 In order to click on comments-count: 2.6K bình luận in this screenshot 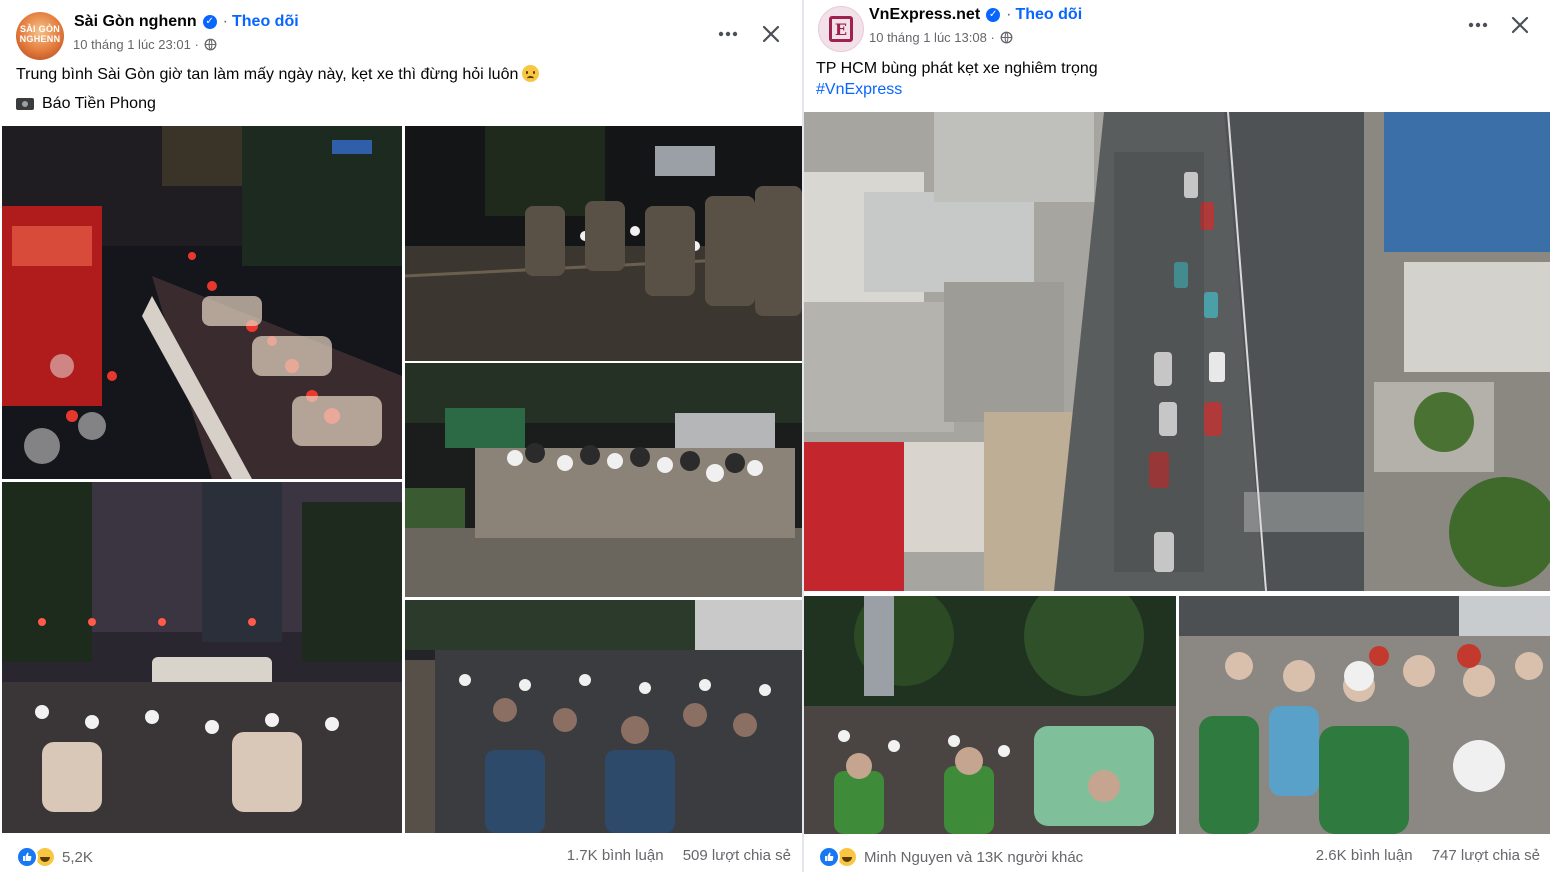, I will do `click(1364, 855)`.